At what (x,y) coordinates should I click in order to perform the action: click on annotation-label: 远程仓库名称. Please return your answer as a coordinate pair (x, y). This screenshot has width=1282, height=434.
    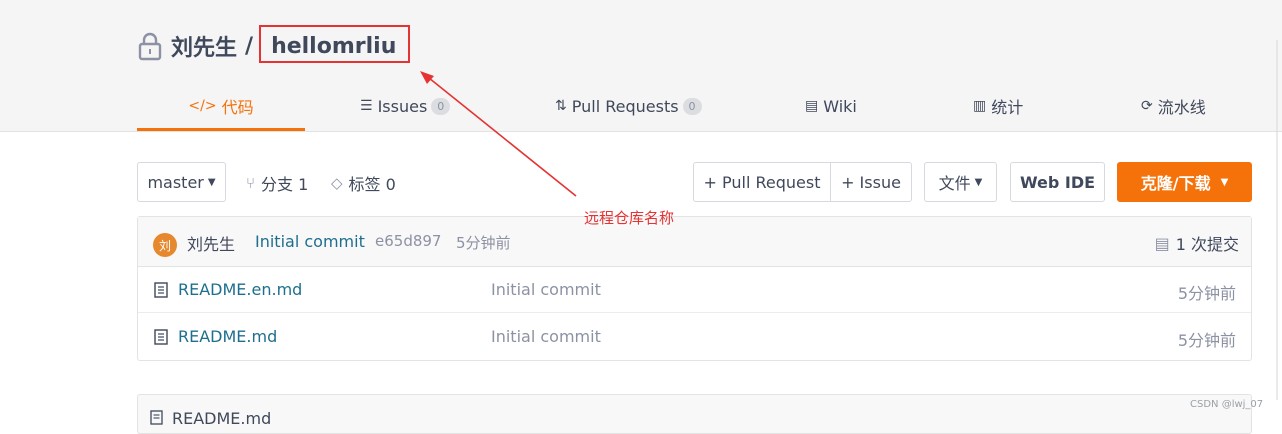
    Looking at the image, I should click on (629, 218).